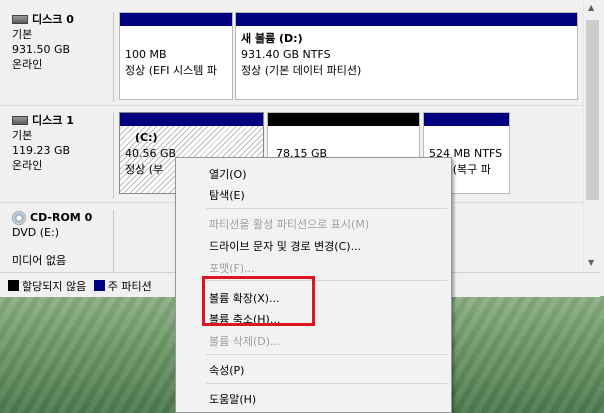 The image size is (604, 413). Describe the element at coordinates (602, 148) in the screenshot. I see `window-edge` at that location.